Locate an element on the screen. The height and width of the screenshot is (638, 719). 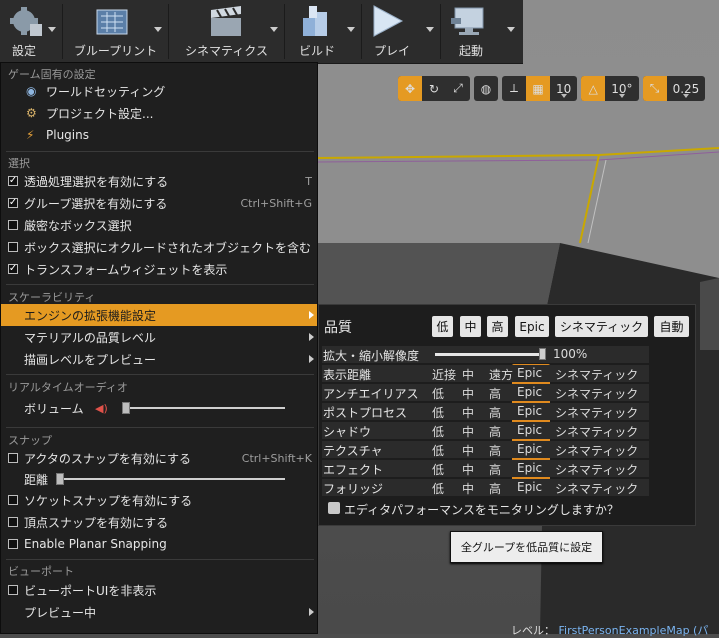
world-local-button: ◍ is located at coordinates (486, 88).